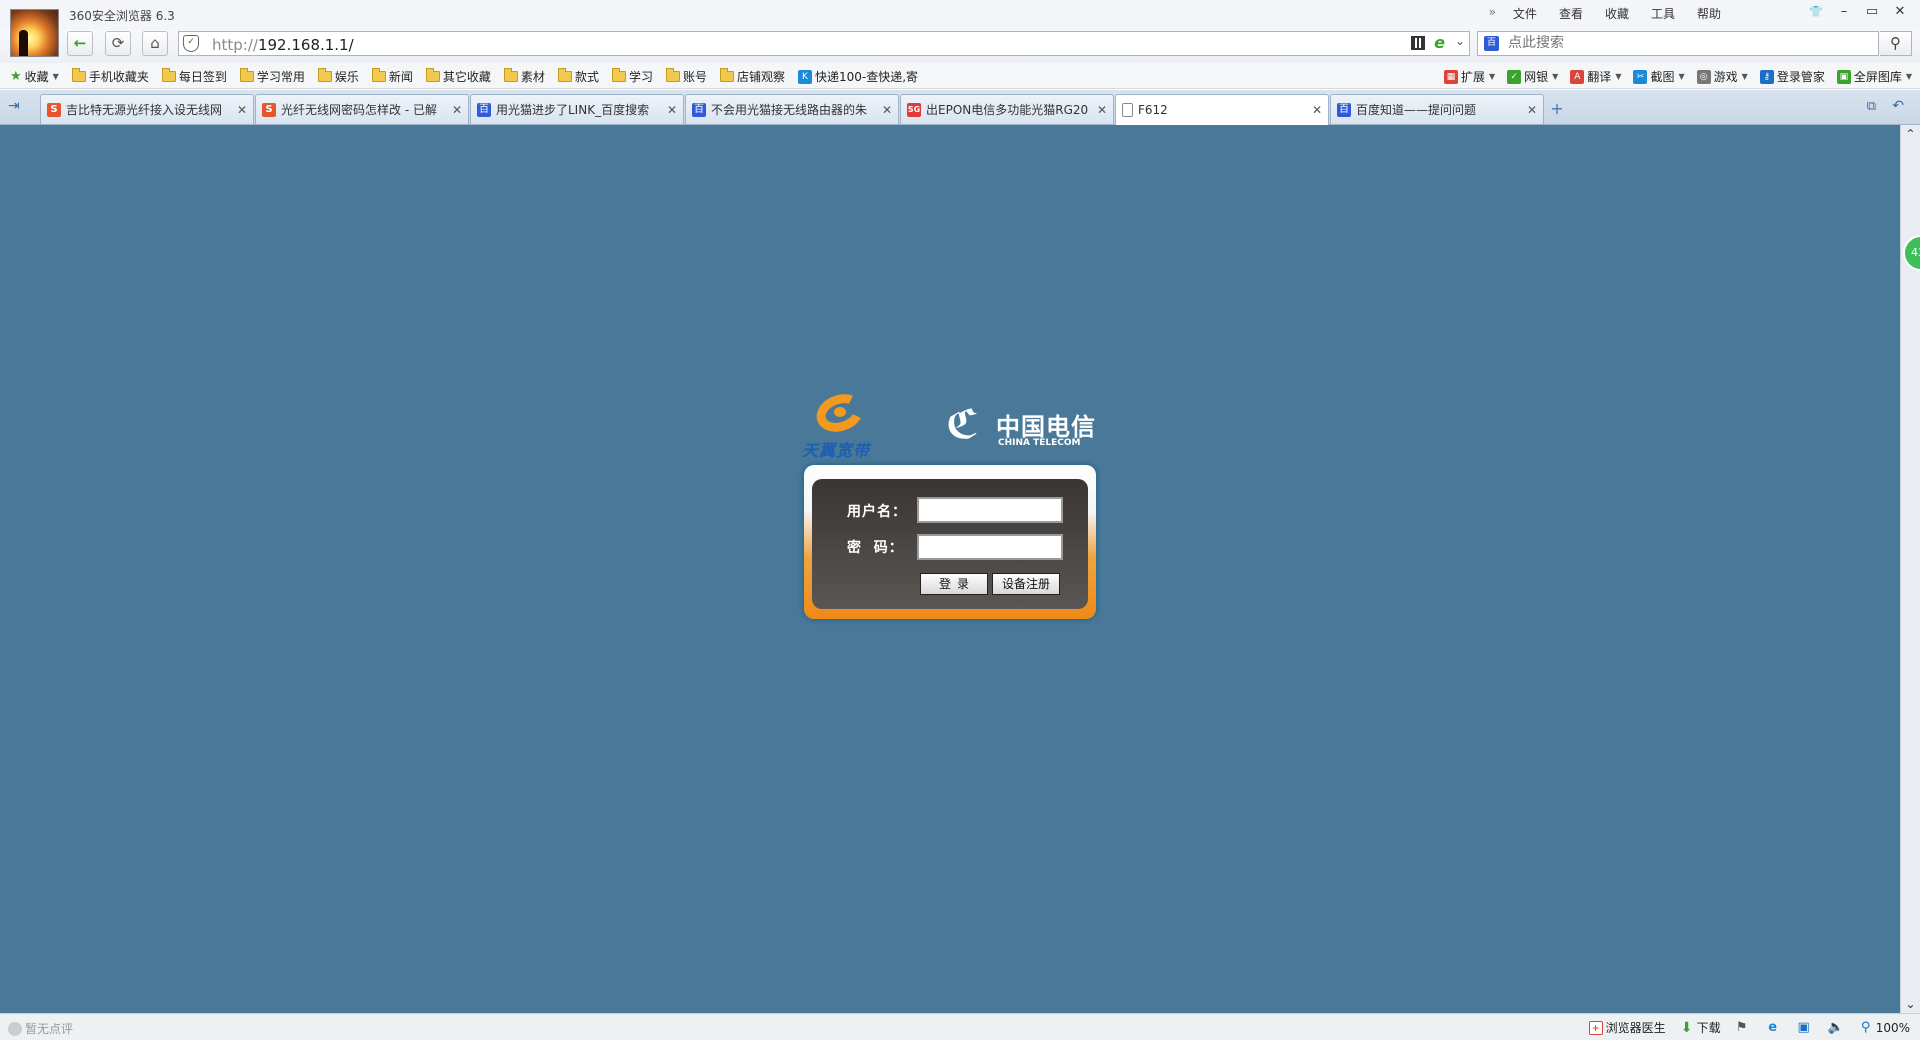  Describe the element at coordinates (824, 43) in the screenshot. I see `address-bar: ✓ http://192.168.1.1/ e ⌄` at that location.